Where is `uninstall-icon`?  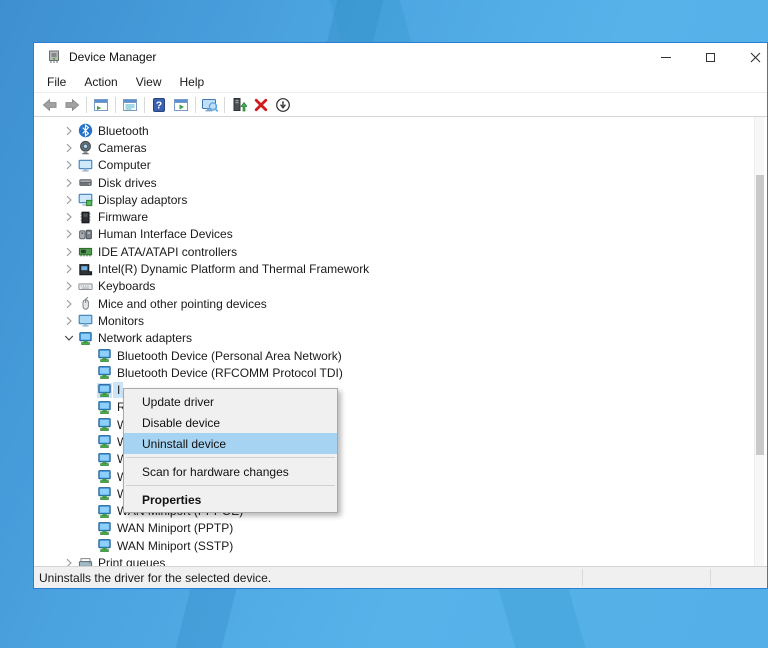 uninstall-icon is located at coordinates (261, 105).